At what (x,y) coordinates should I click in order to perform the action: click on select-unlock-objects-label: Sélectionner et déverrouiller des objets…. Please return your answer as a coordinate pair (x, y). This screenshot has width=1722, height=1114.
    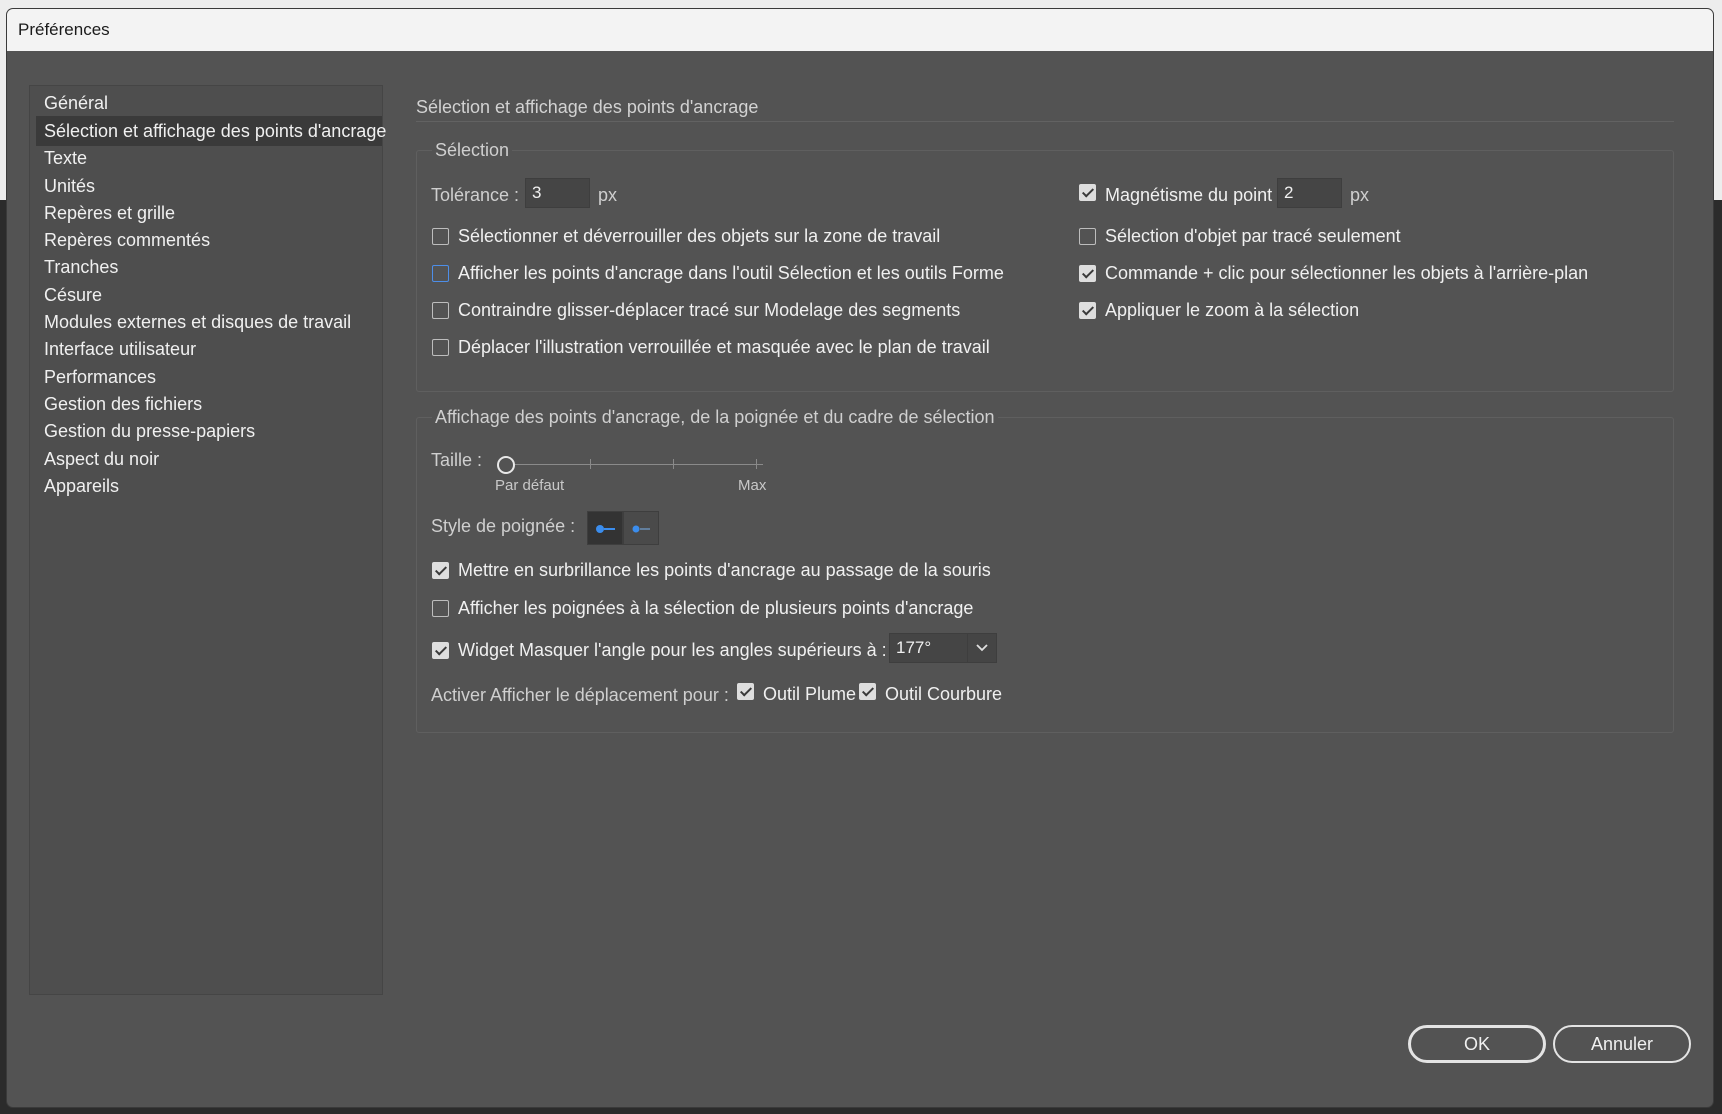
    Looking at the image, I should click on (699, 236).